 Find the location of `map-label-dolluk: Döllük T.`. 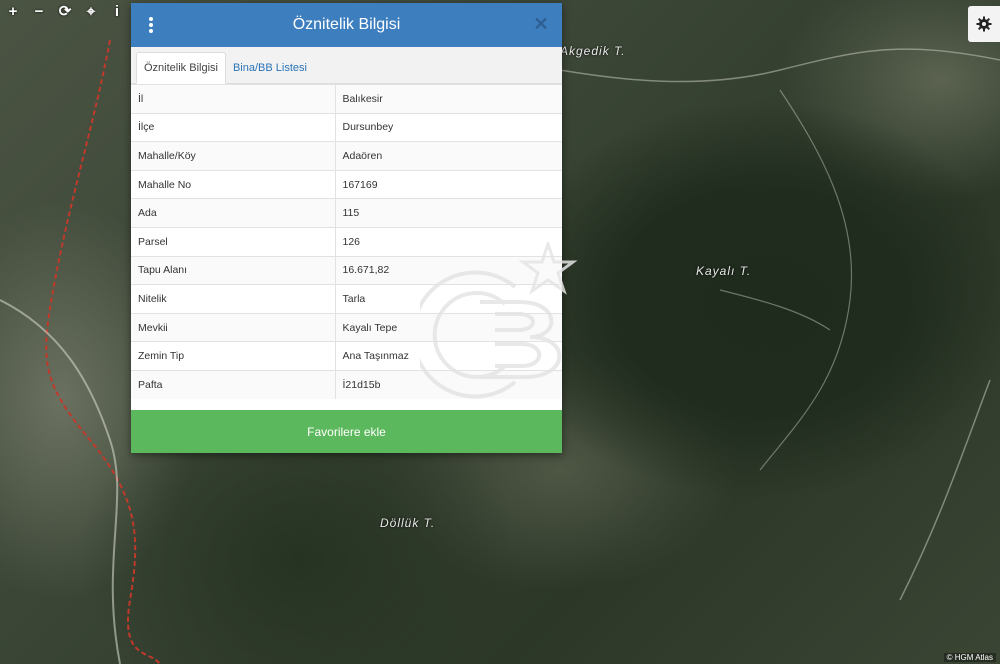

map-label-dolluk: Döllük T. is located at coordinates (408, 523).